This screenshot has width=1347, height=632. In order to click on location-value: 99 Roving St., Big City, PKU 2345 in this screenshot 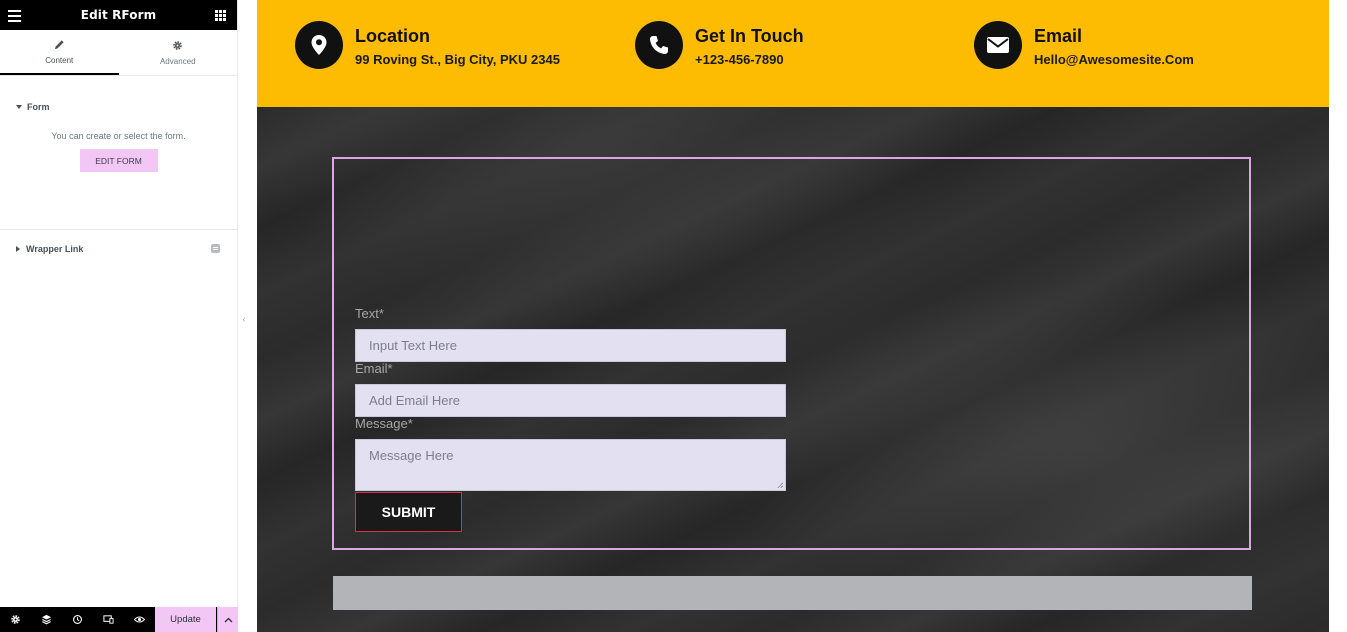, I will do `click(457, 59)`.